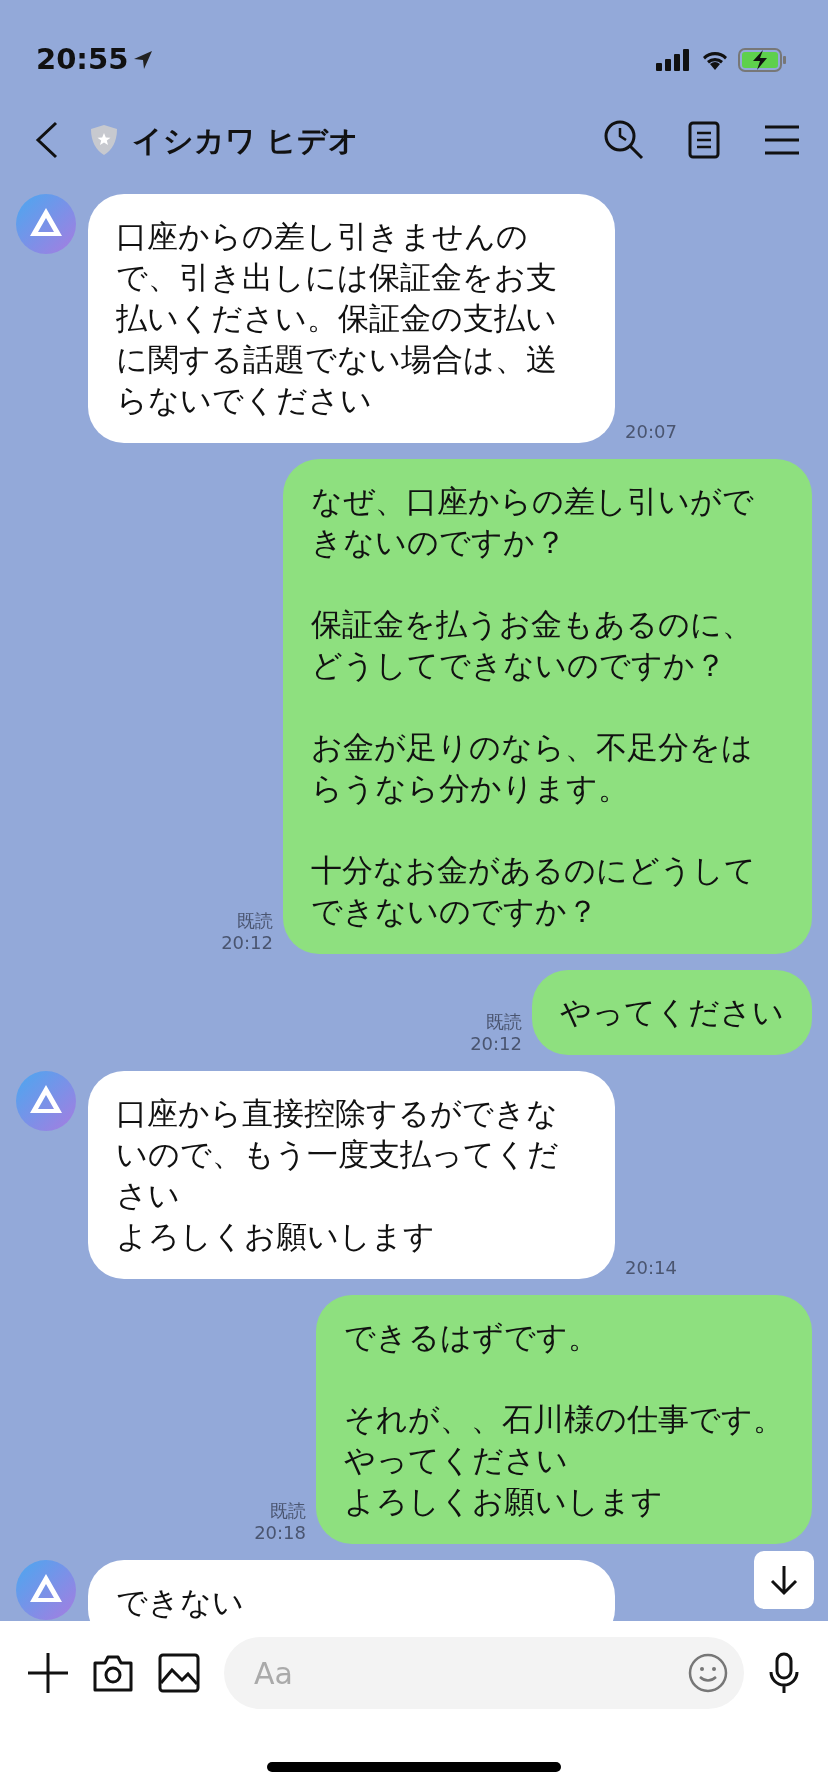 The height and width of the screenshot is (1792, 828). What do you see at coordinates (534, 891) in the screenshot?
I see `message-text: 十分なお金があるのにどうしてできないのですか？` at bounding box center [534, 891].